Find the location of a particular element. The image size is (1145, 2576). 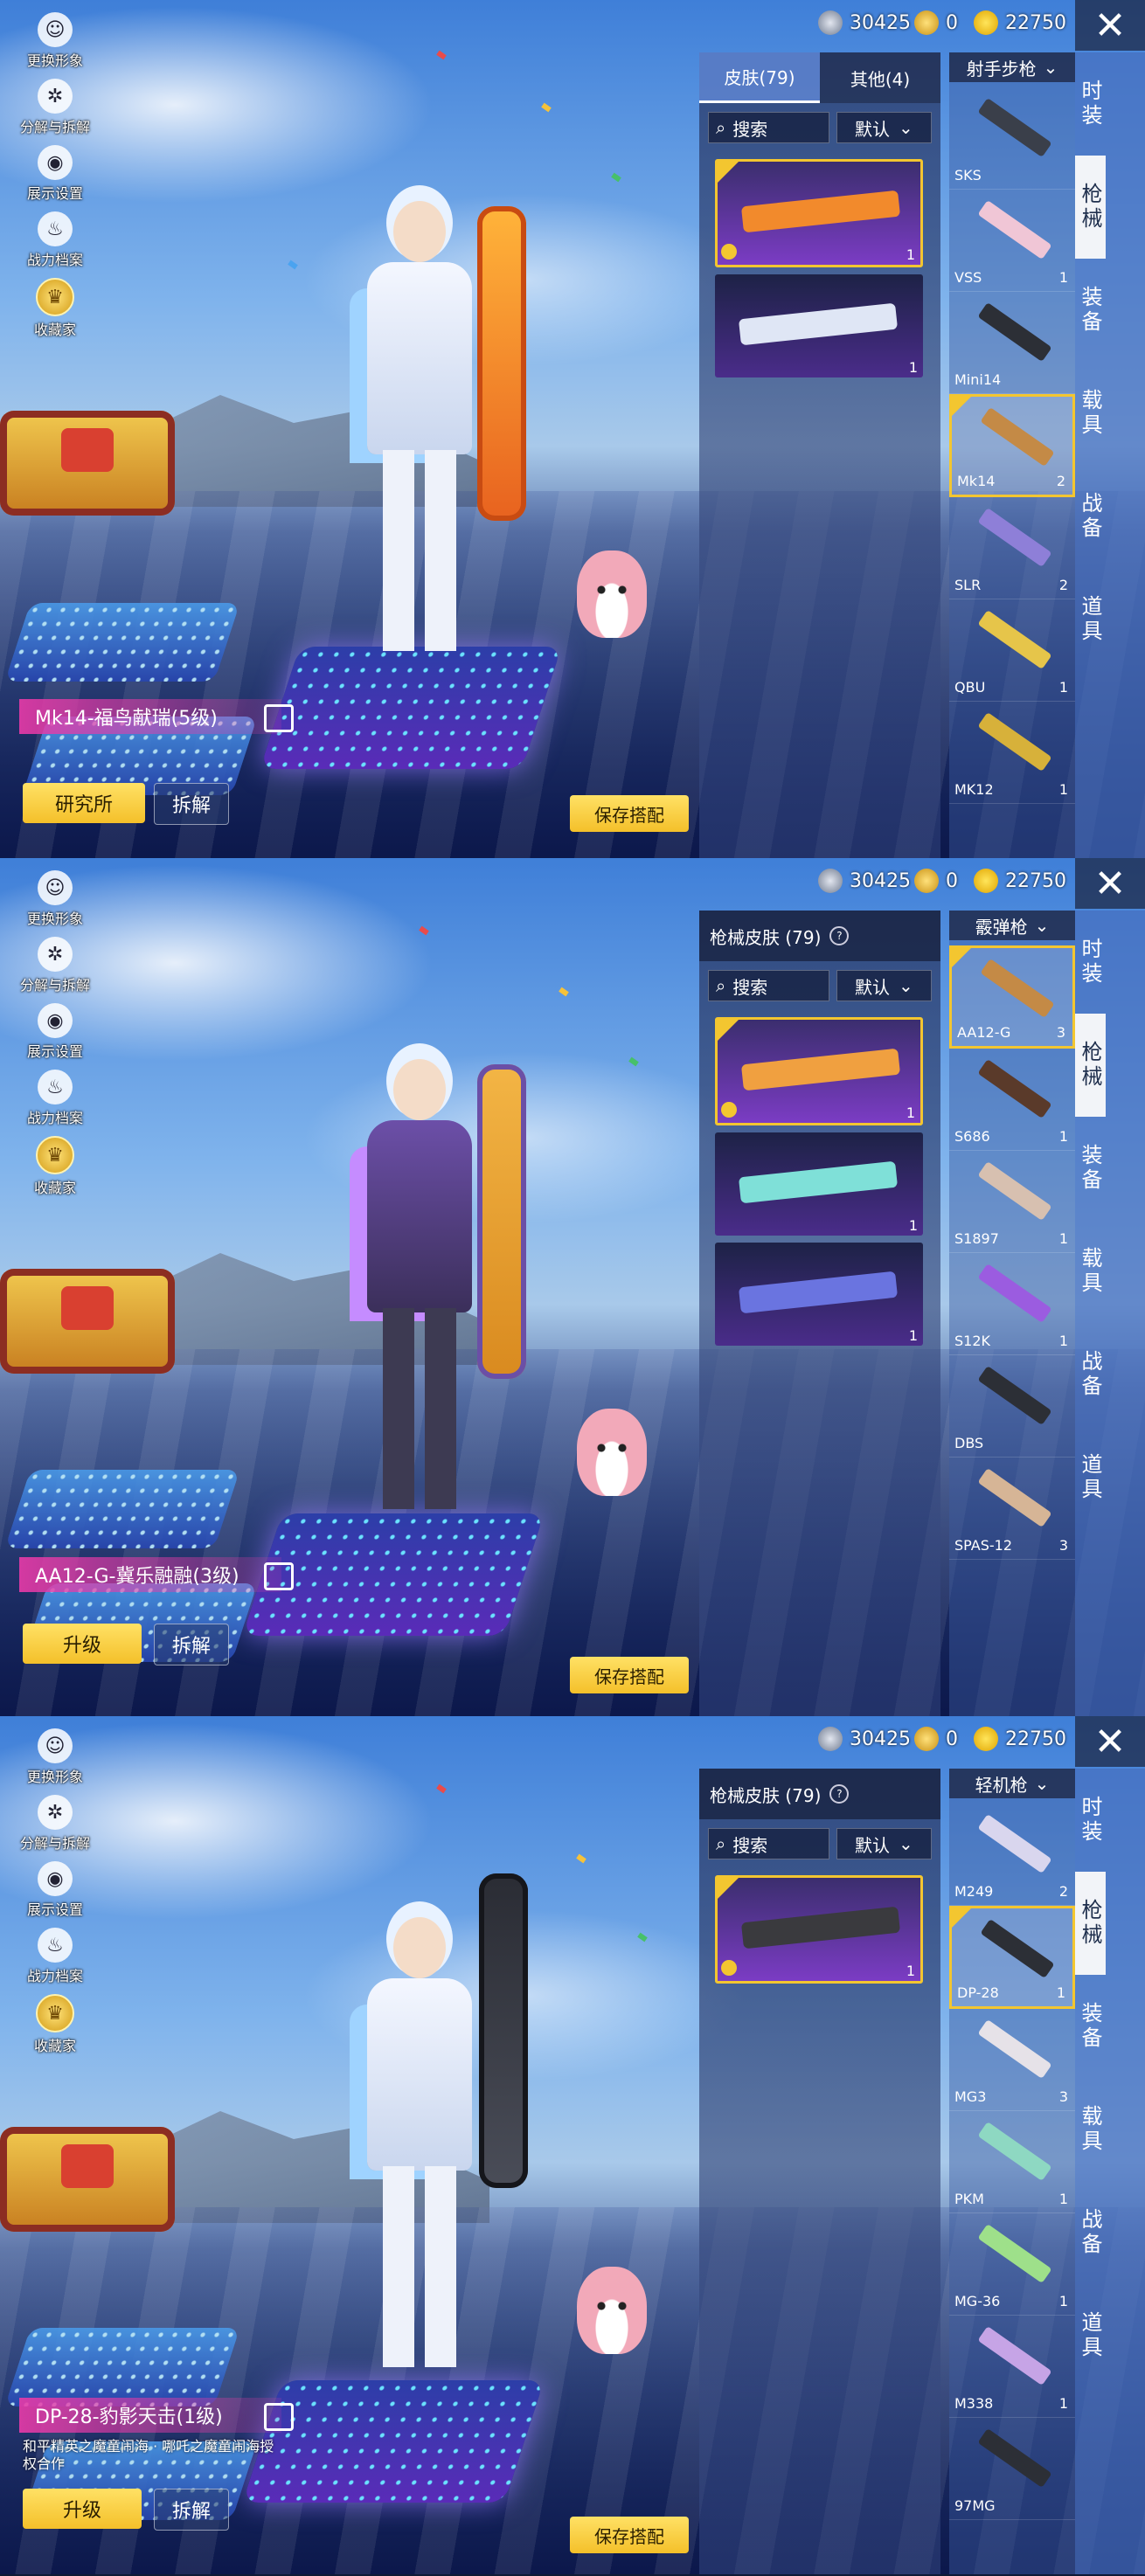

weapon-item-qbu: QBU 1 is located at coordinates (1012, 650).